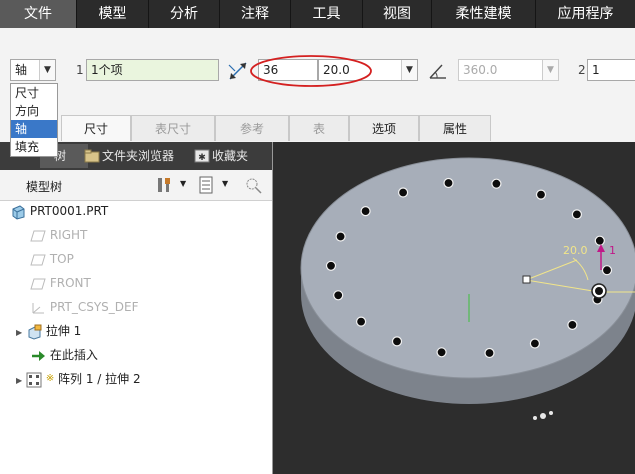  What do you see at coordinates (34, 147) in the screenshot?
I see `pattern-option-fill: 填充` at bounding box center [34, 147].